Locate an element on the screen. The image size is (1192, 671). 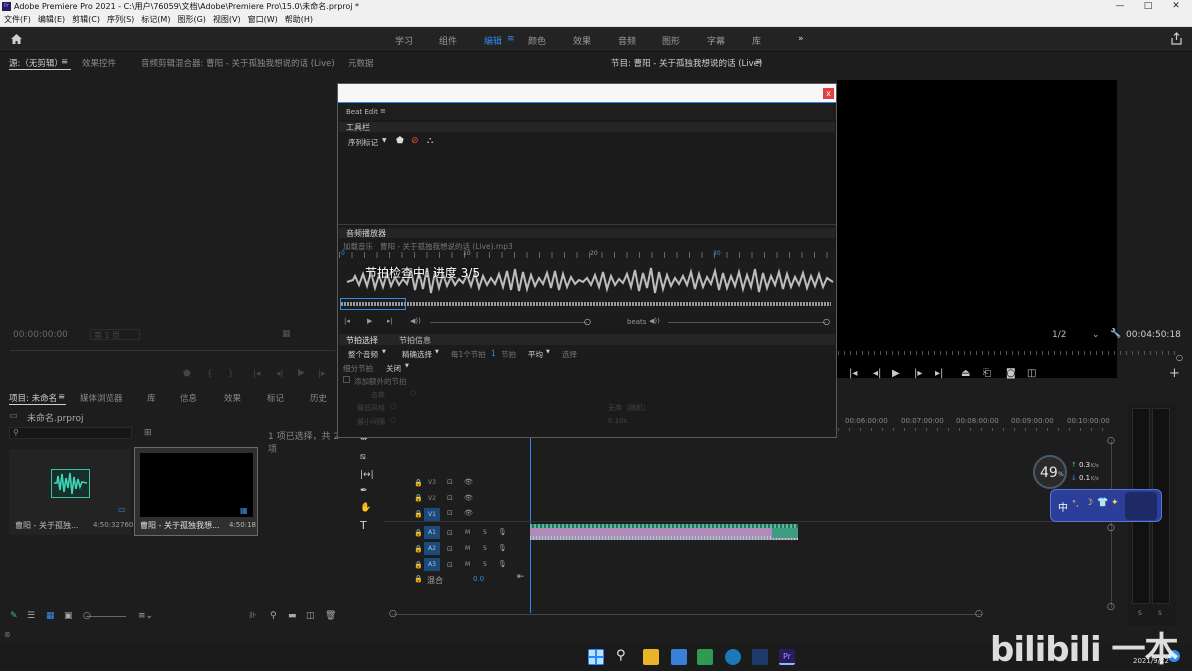
v2-eye-icon: 👁 is located at coordinates (468, 498).